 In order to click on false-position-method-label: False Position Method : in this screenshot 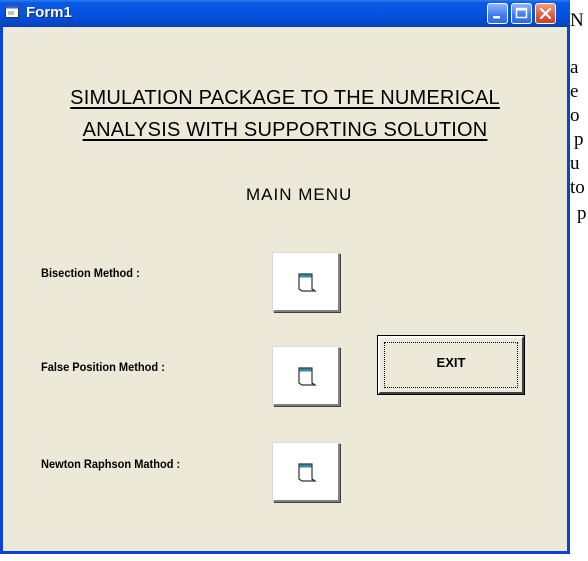, I will do `click(103, 367)`.